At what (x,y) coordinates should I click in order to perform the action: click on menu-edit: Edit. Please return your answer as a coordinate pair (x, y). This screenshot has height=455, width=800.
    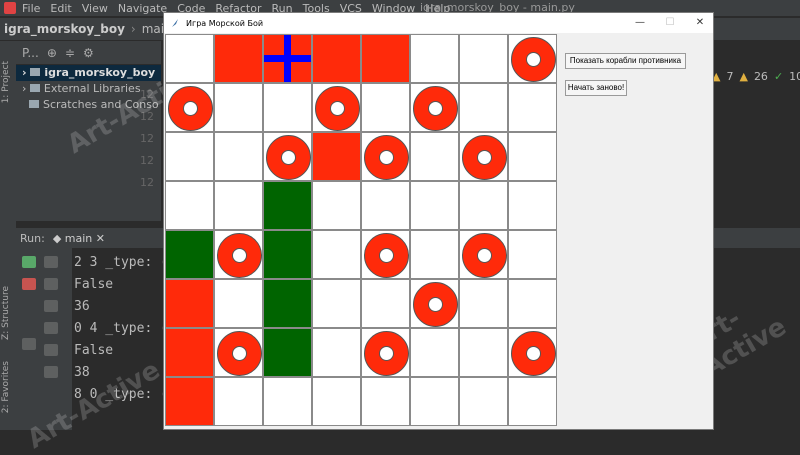
    Looking at the image, I should click on (60, 8).